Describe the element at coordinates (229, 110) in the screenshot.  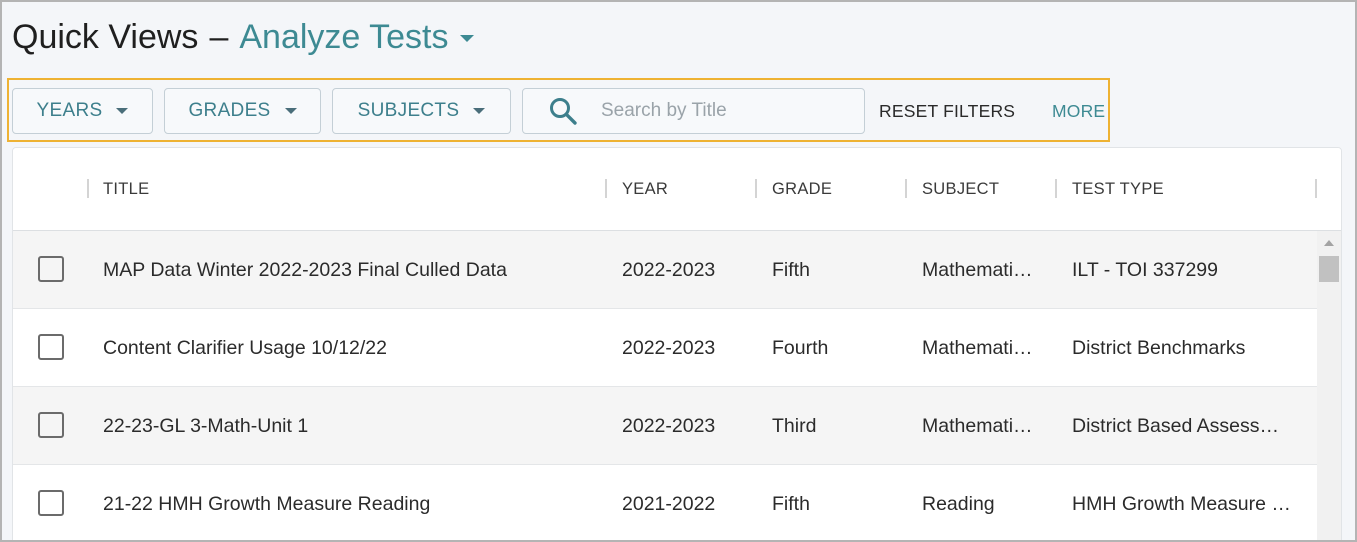
I see `grades-filter-label: GRADES` at that location.